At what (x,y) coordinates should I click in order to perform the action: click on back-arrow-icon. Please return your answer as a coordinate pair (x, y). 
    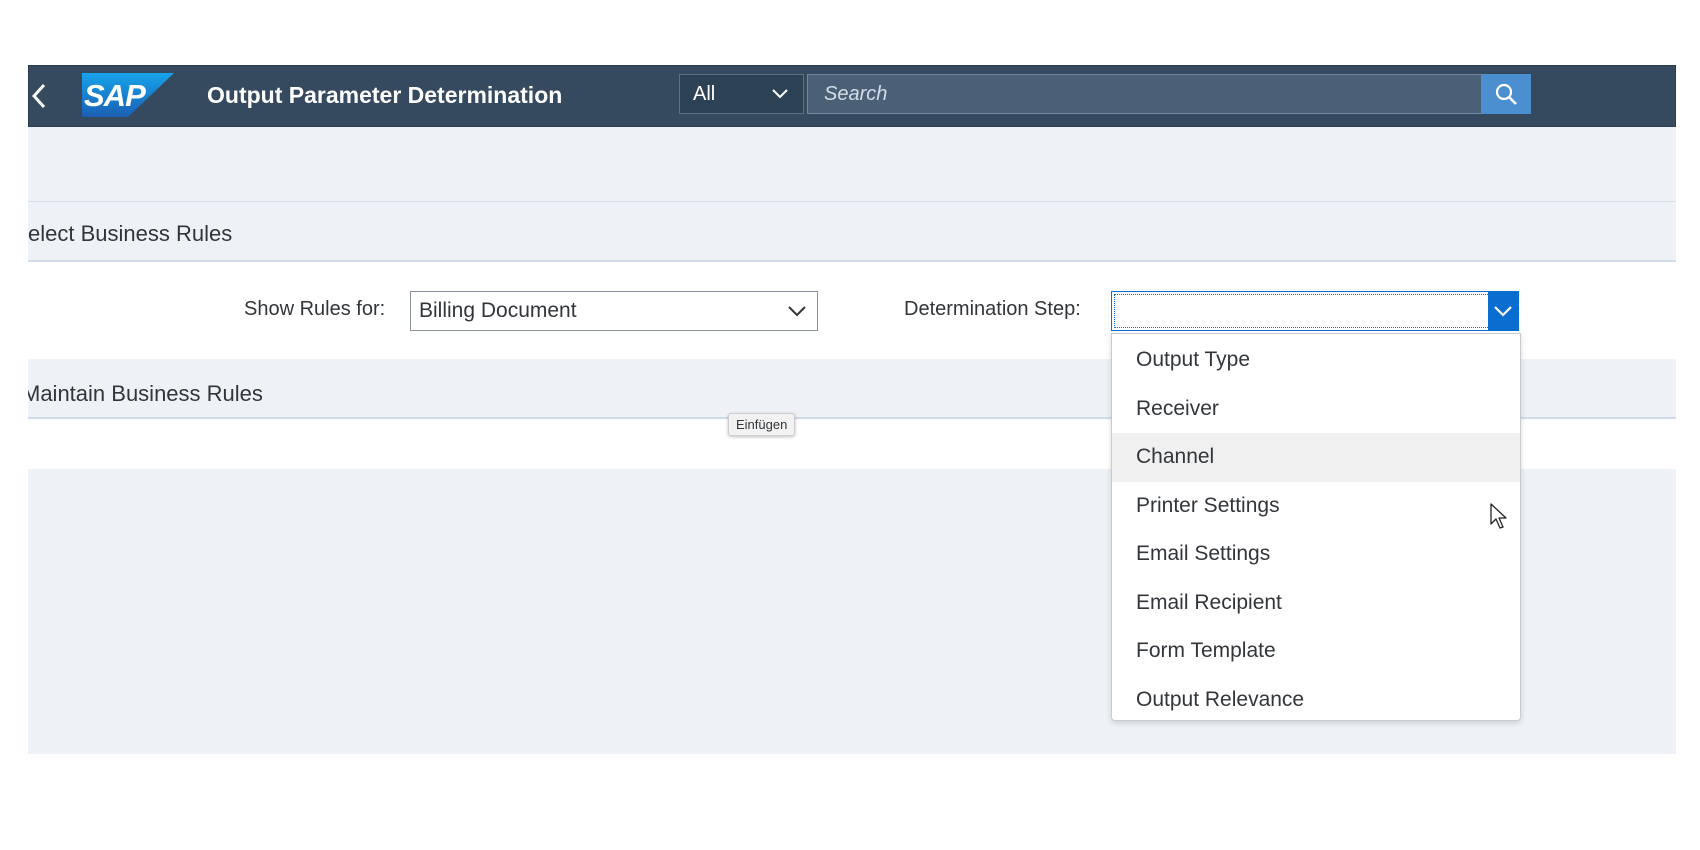
    Looking at the image, I should click on (39, 96).